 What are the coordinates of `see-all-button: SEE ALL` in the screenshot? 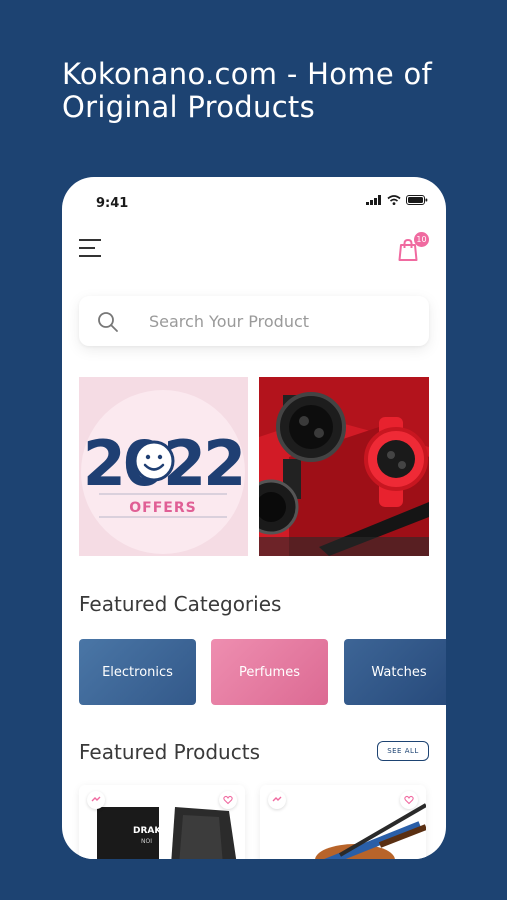 It's located at (403, 751).